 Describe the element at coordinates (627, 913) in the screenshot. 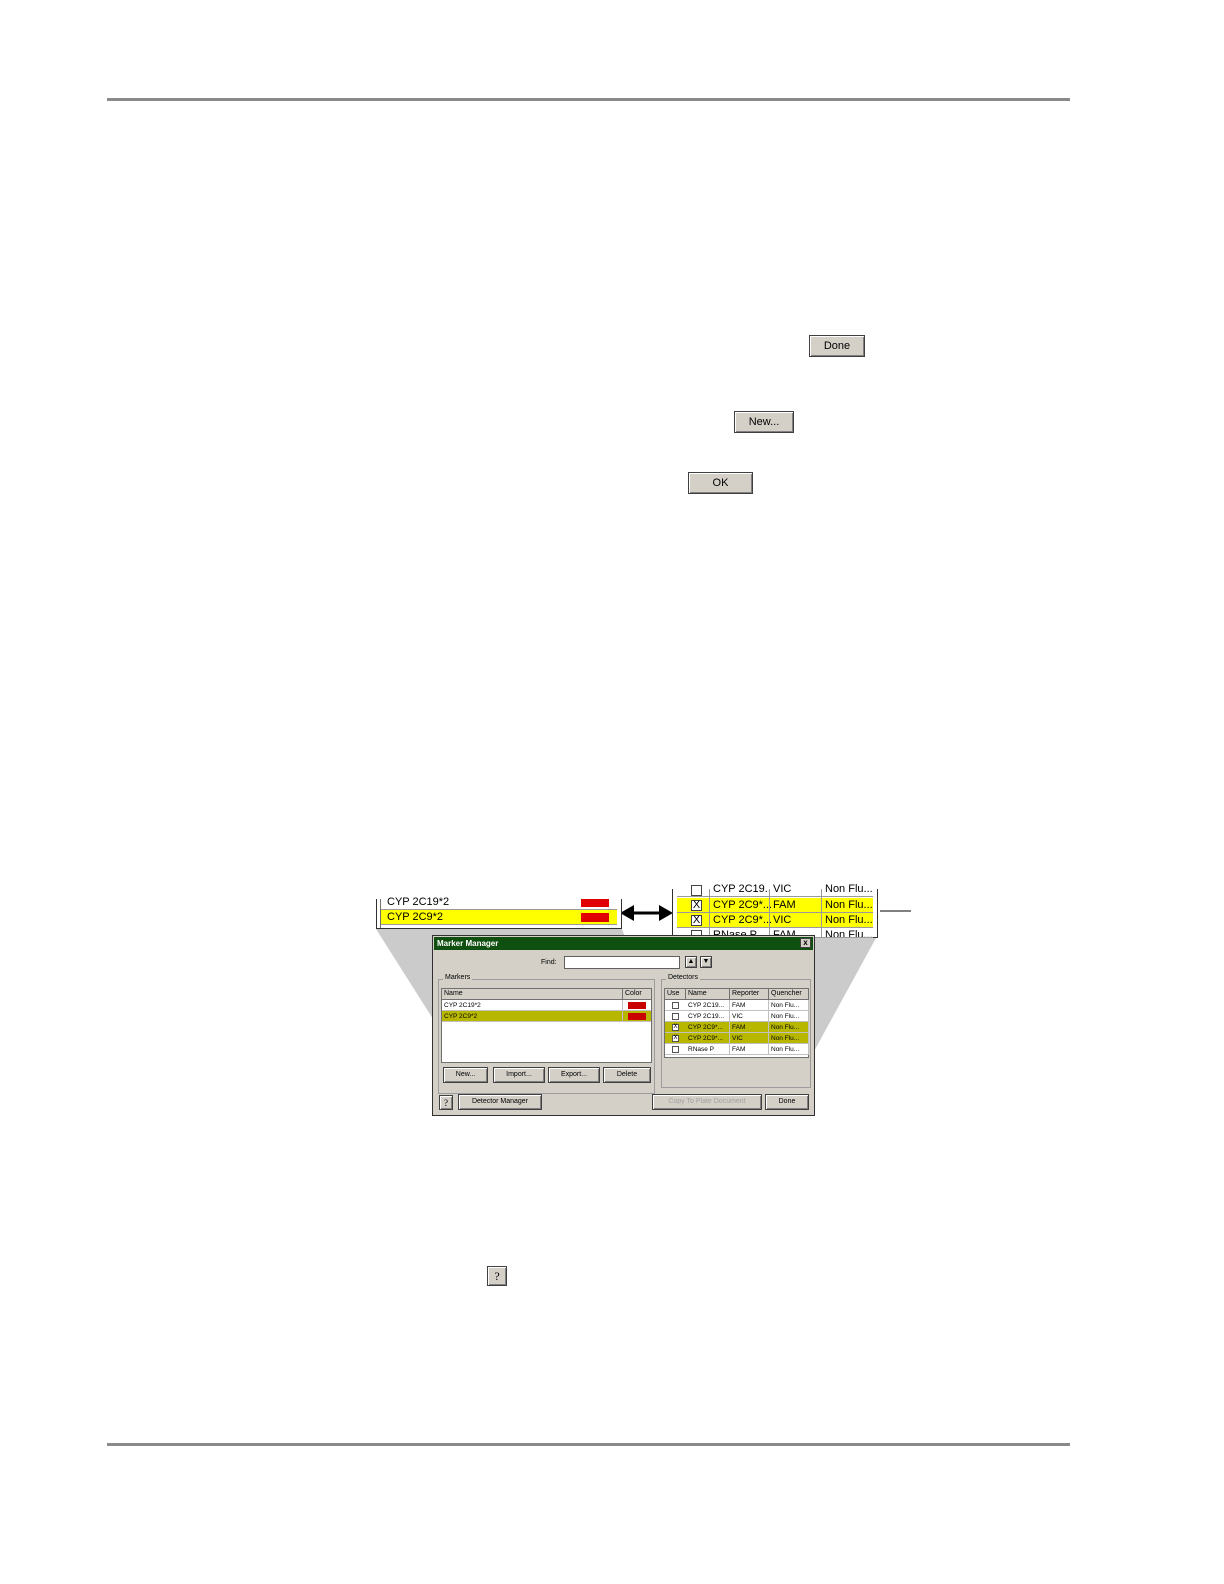

I see `link-arrow-left-head` at that location.